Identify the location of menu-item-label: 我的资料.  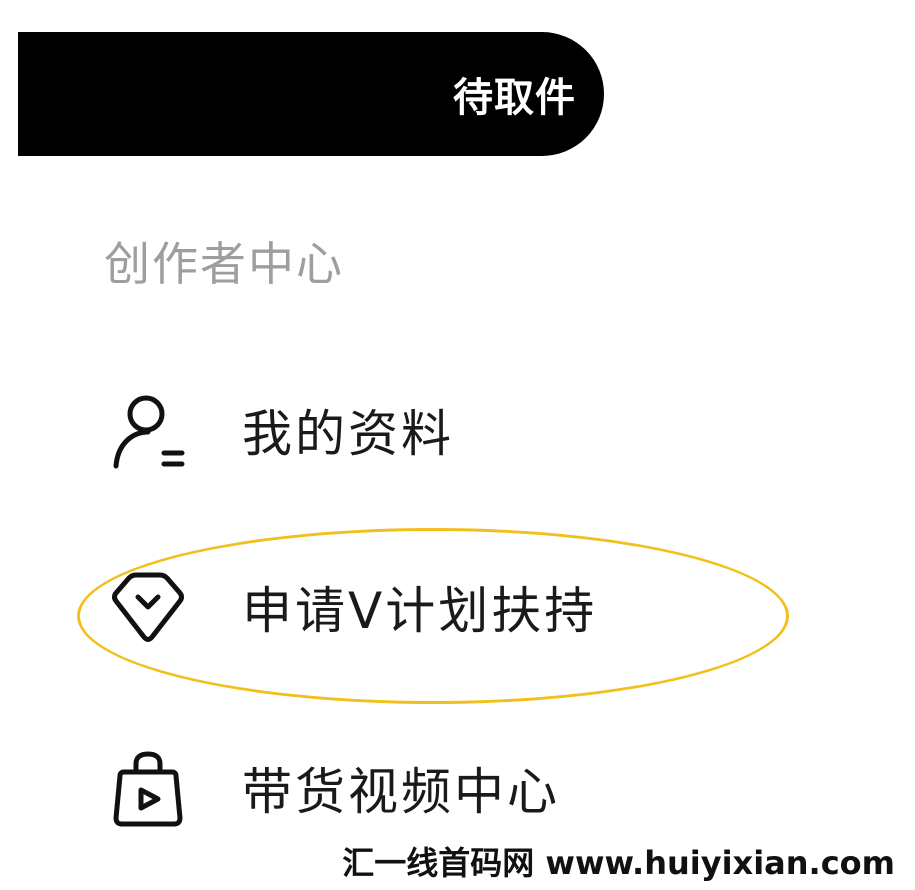
(348, 434).